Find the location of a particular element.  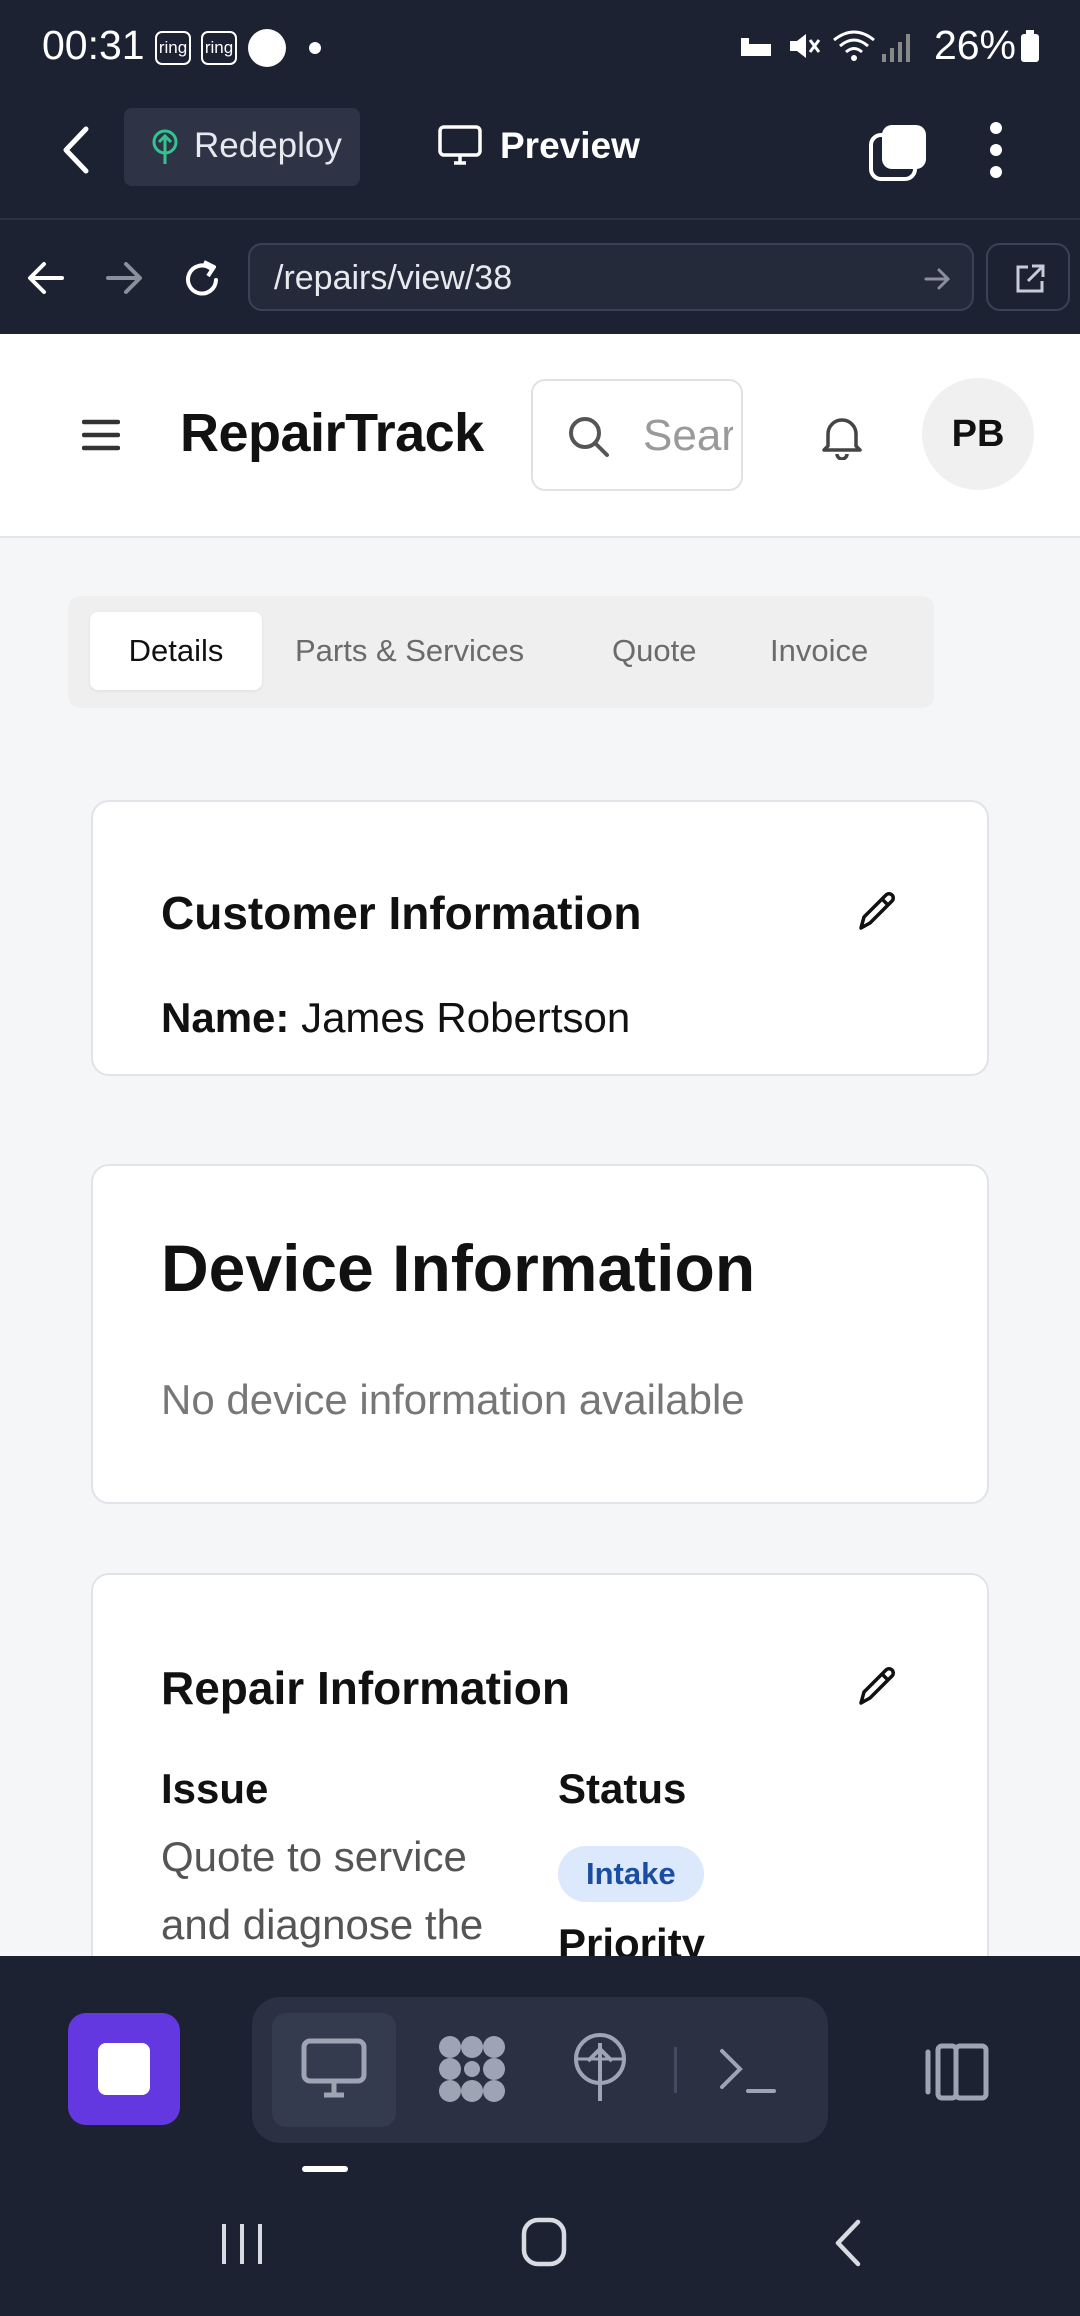

back-icon is located at coordinates (76, 150).